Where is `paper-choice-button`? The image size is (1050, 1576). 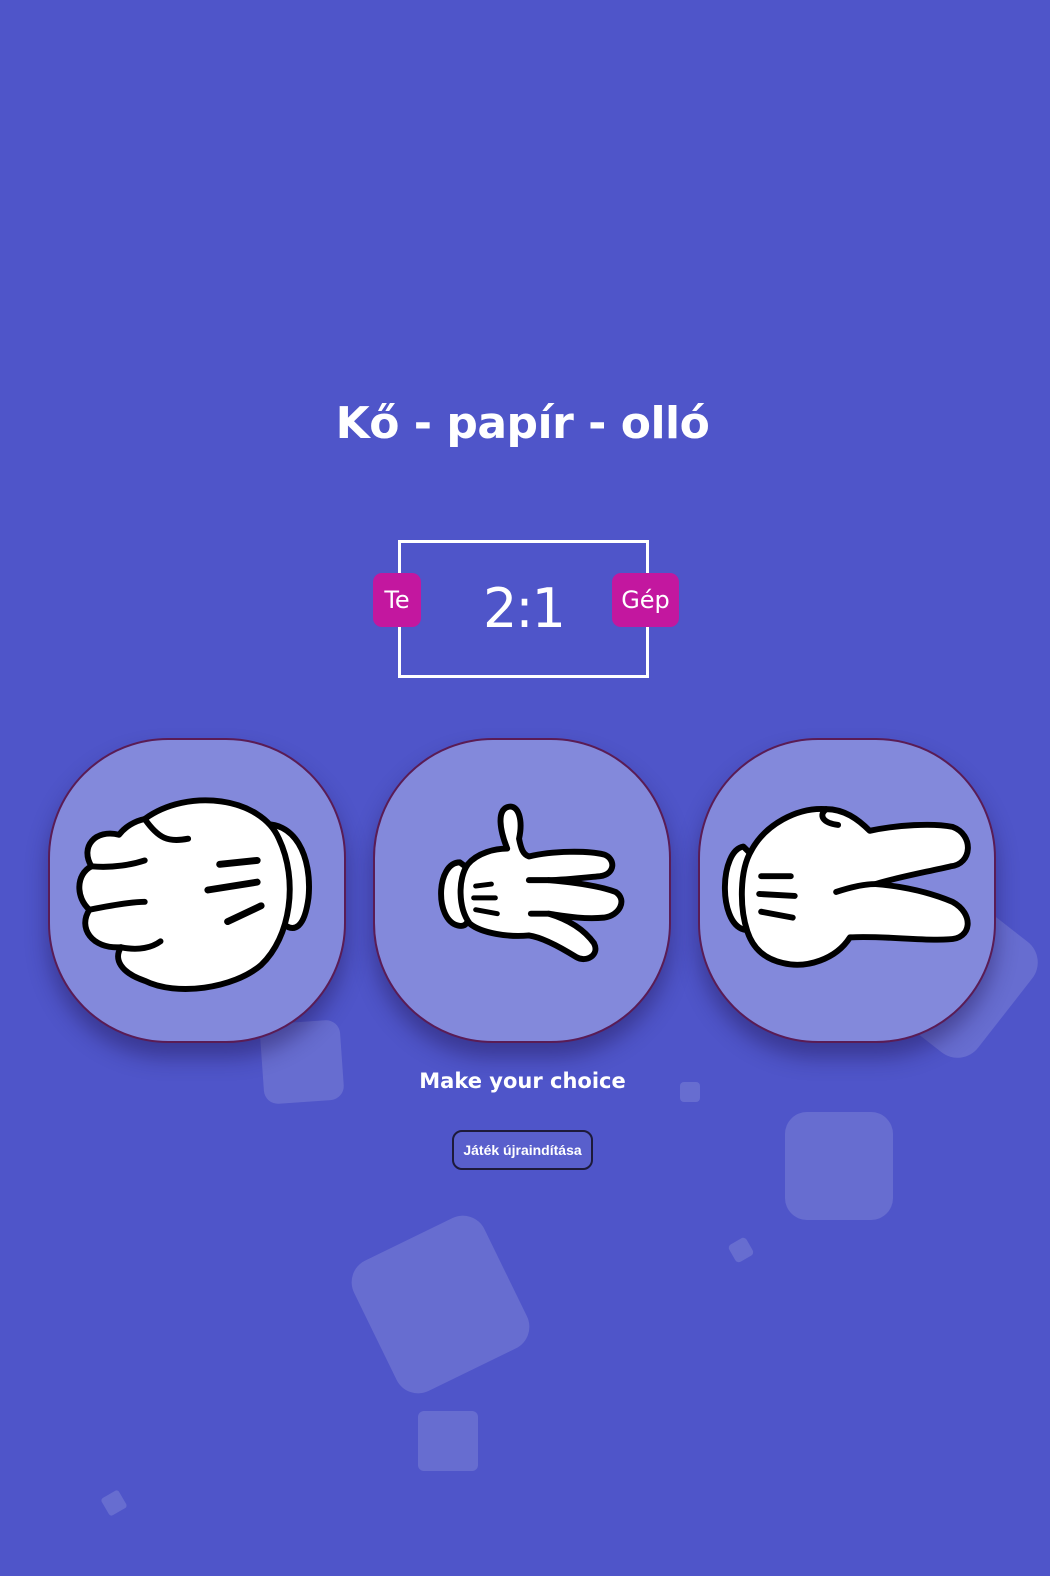
paper-choice-button is located at coordinates (522, 890).